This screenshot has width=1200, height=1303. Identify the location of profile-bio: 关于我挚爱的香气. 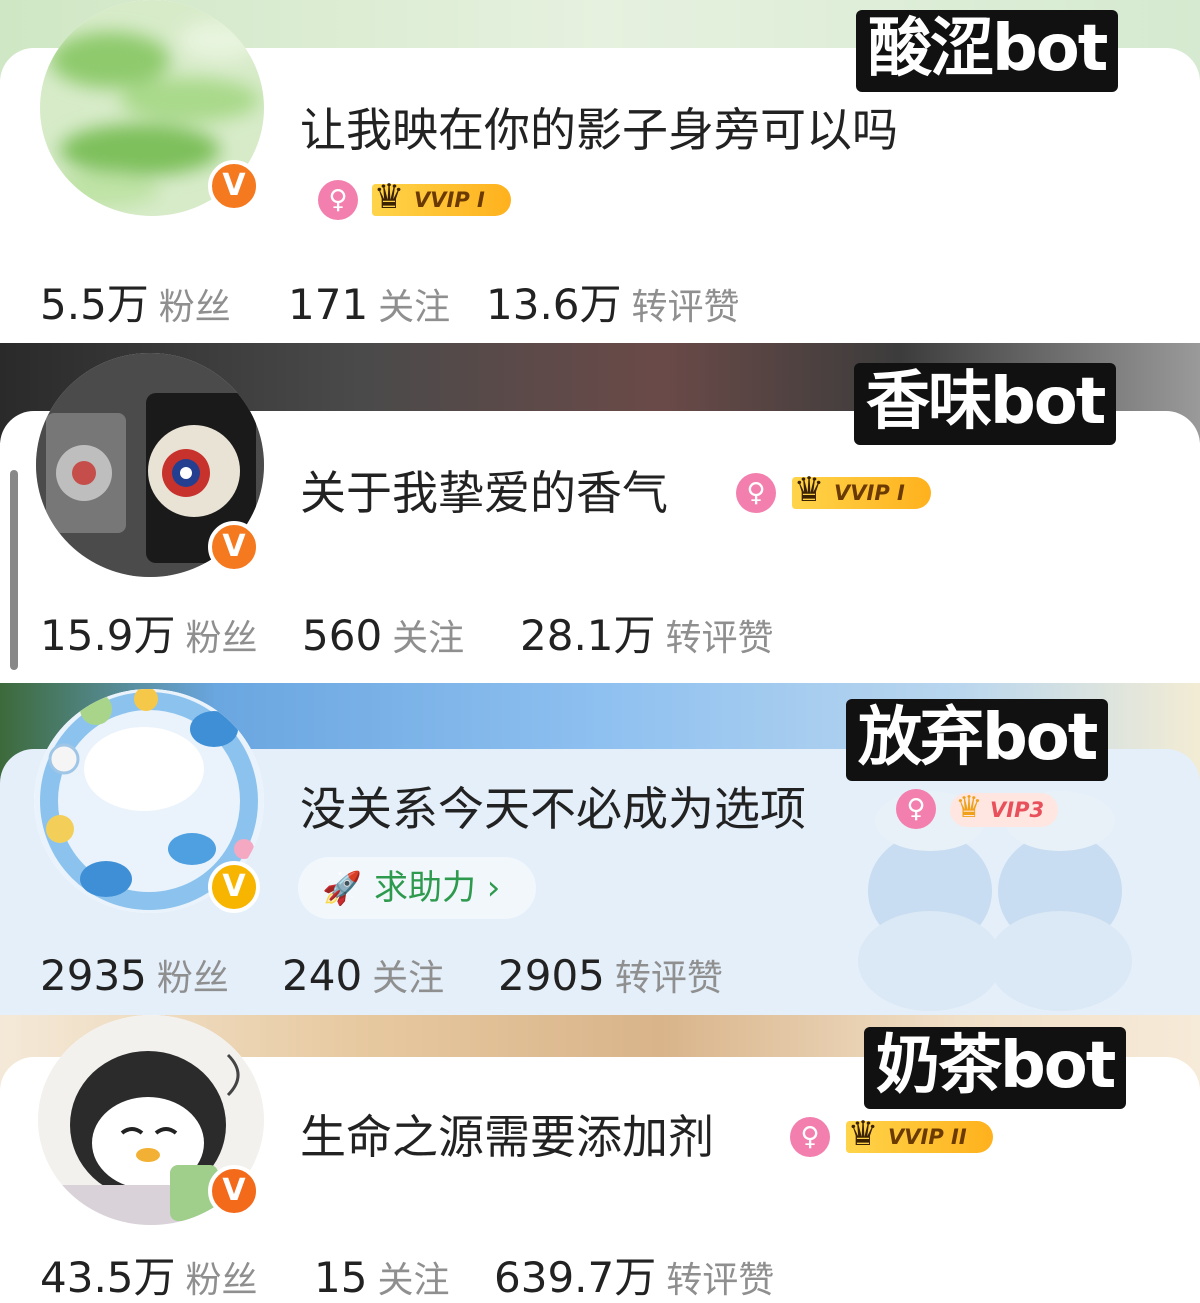
(484, 493).